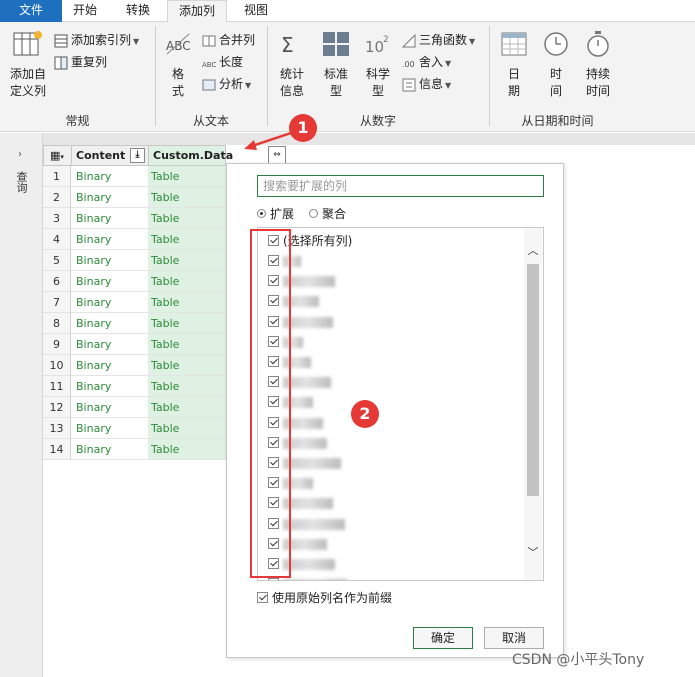 The image size is (695, 677). What do you see at coordinates (533, 251) in the screenshot?
I see `scroll-up-icon: ︿` at bounding box center [533, 251].